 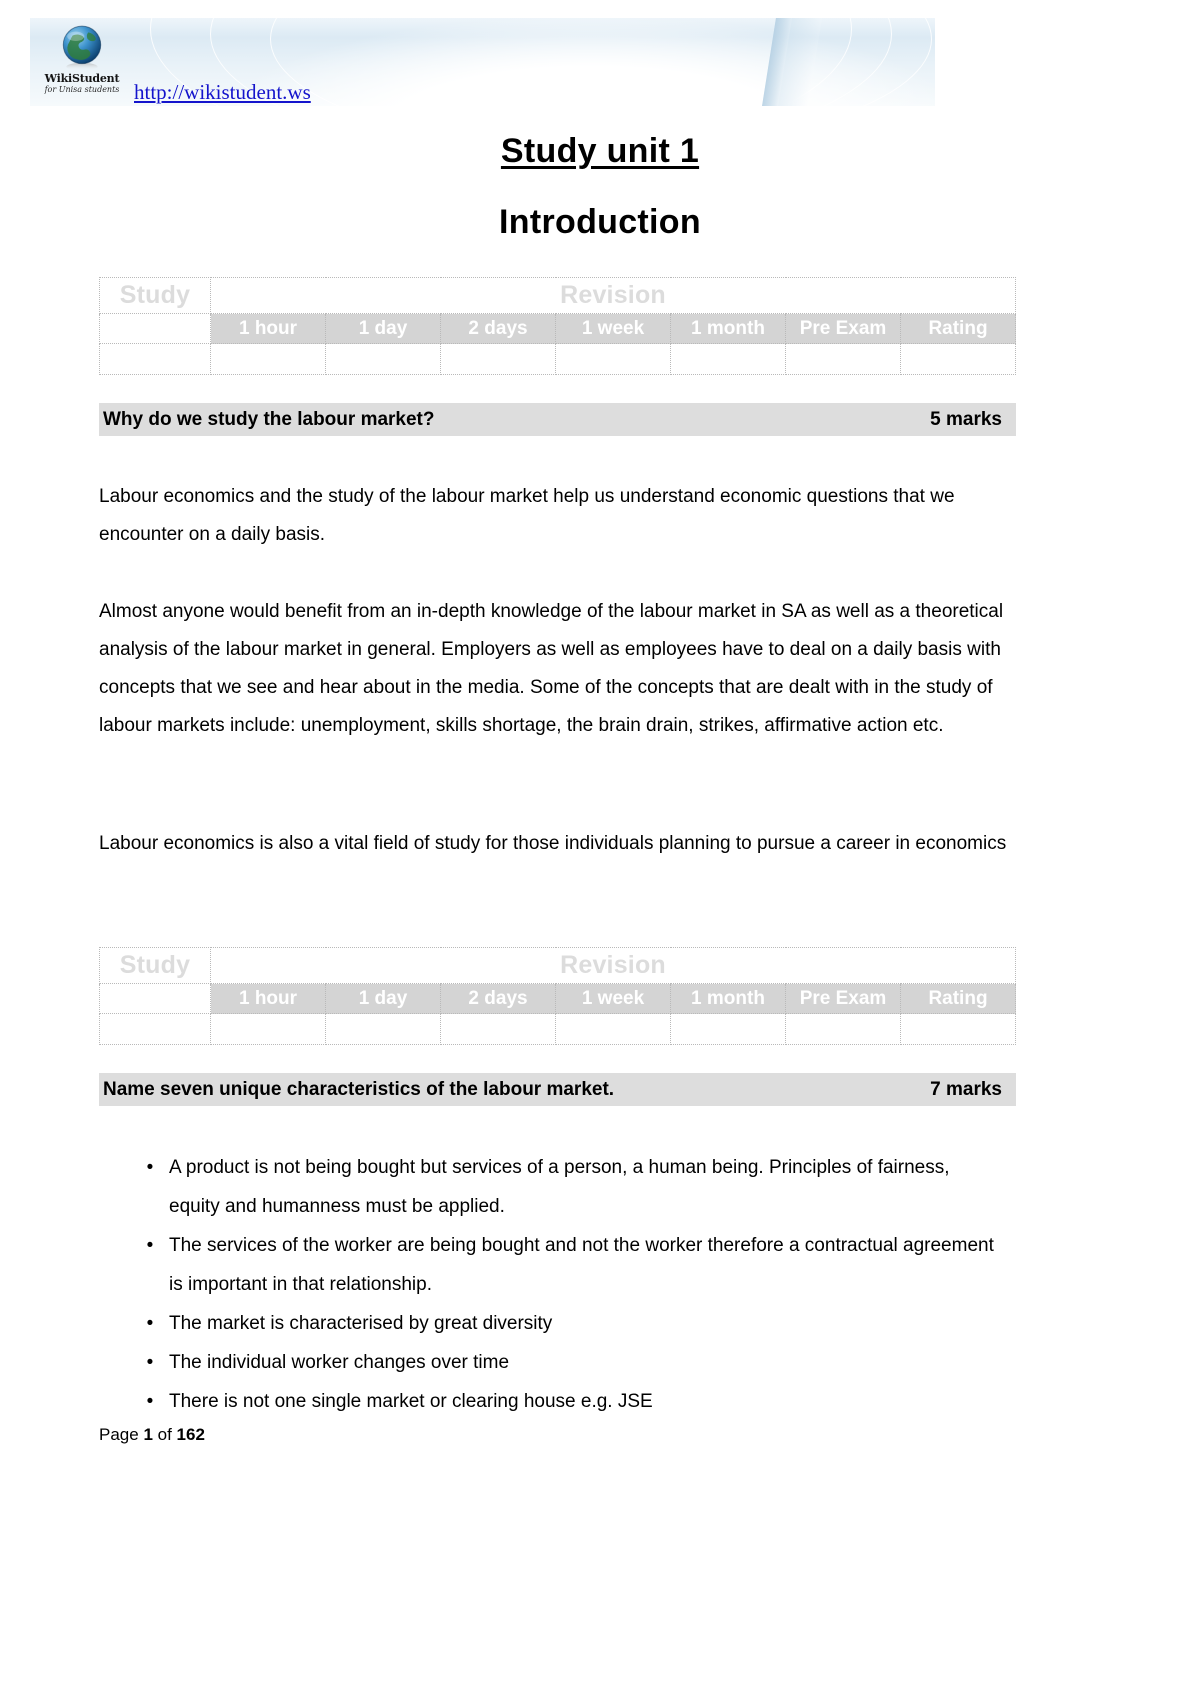 What do you see at coordinates (148, 1434) in the screenshot?
I see `footer-current-page: 1` at bounding box center [148, 1434].